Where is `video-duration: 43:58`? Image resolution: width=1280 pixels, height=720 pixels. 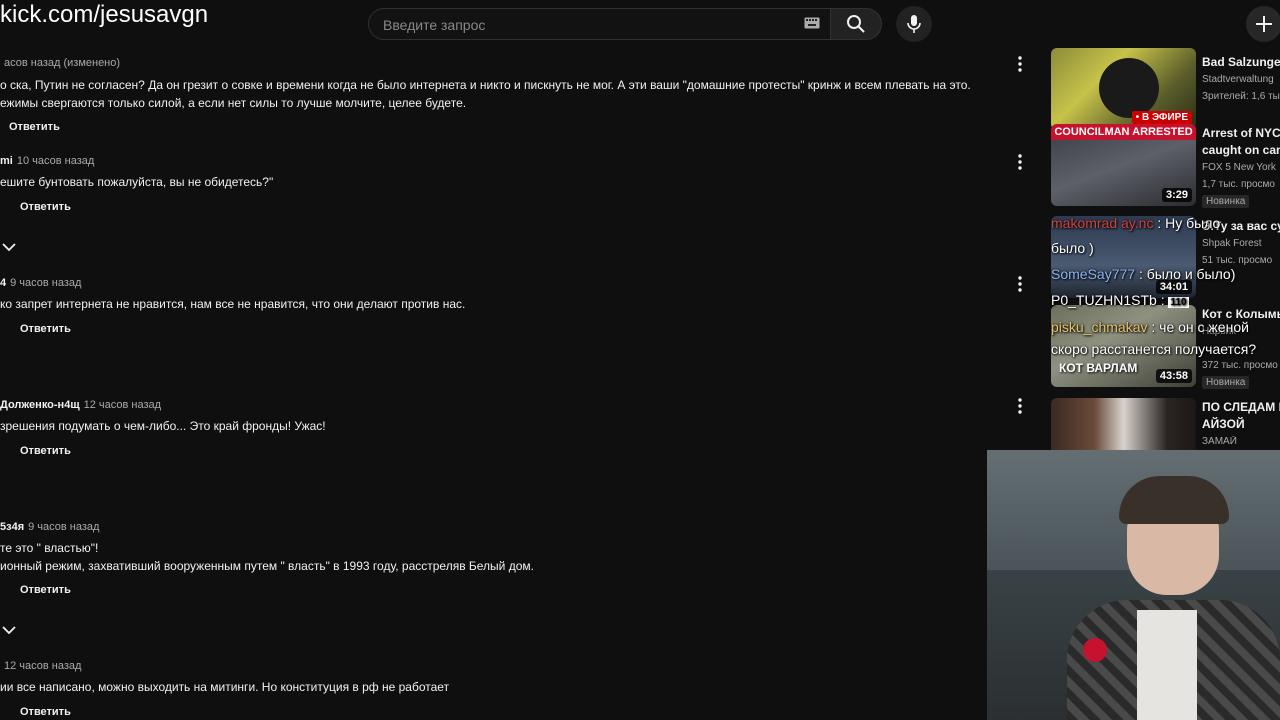 video-duration: 43:58 is located at coordinates (1173, 376).